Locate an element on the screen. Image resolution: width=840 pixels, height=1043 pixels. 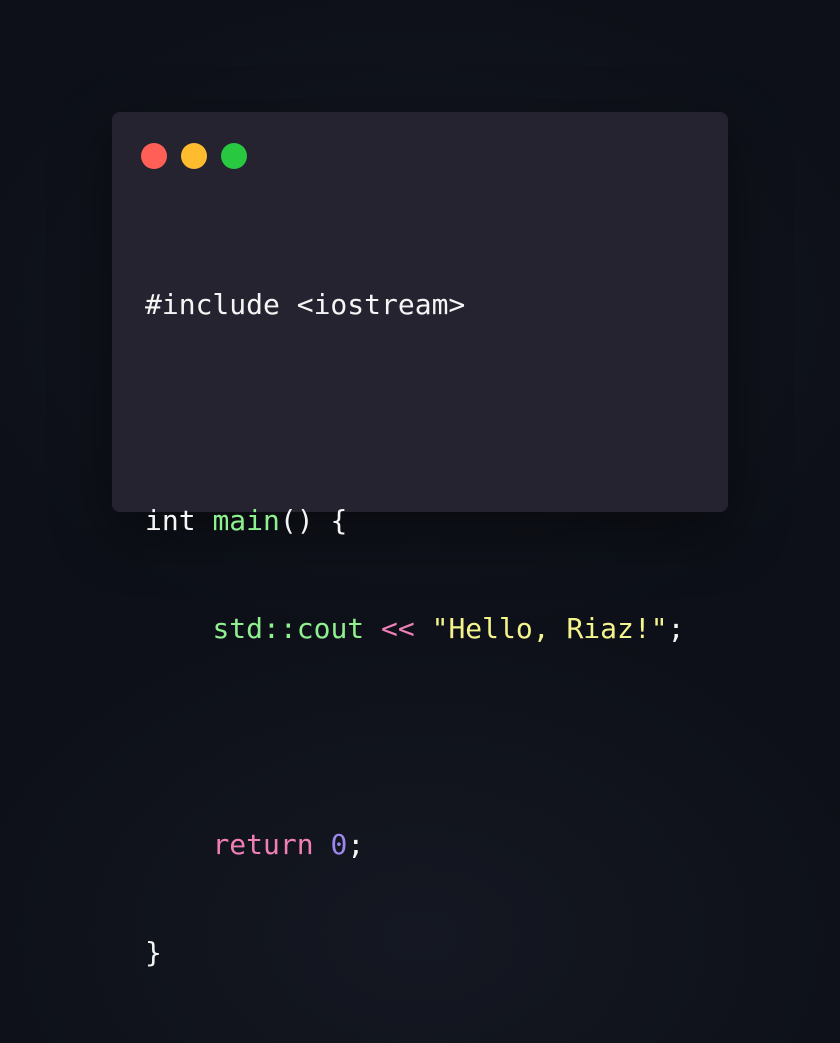
type-keyword: int is located at coordinates (170, 520).